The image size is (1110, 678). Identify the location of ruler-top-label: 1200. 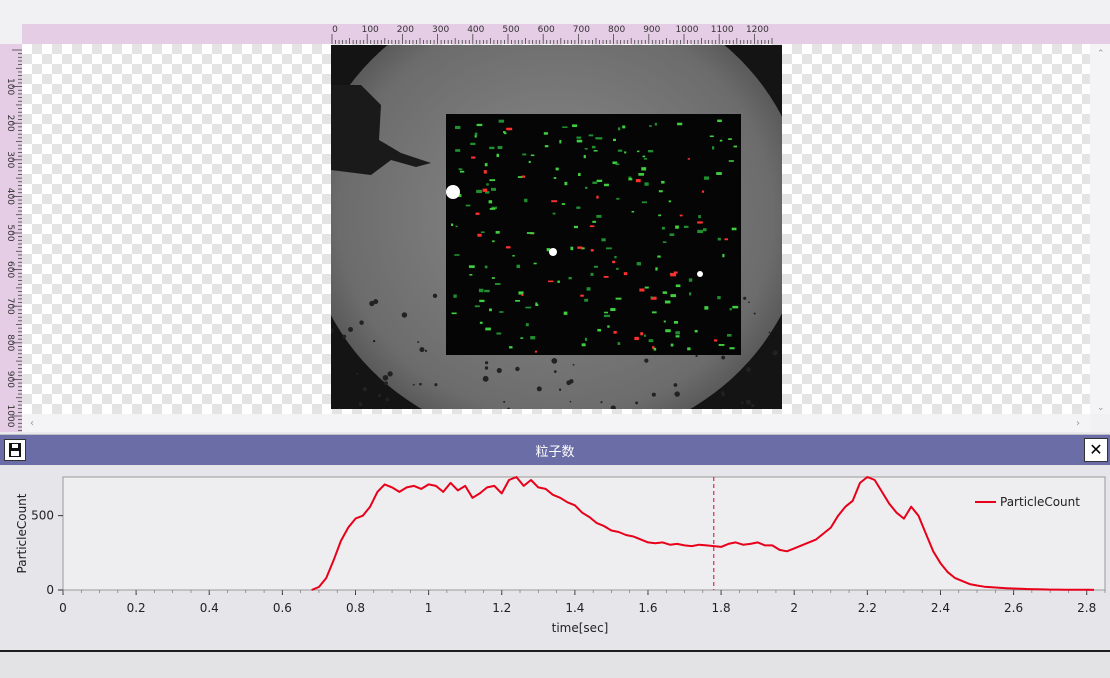
(757, 30).